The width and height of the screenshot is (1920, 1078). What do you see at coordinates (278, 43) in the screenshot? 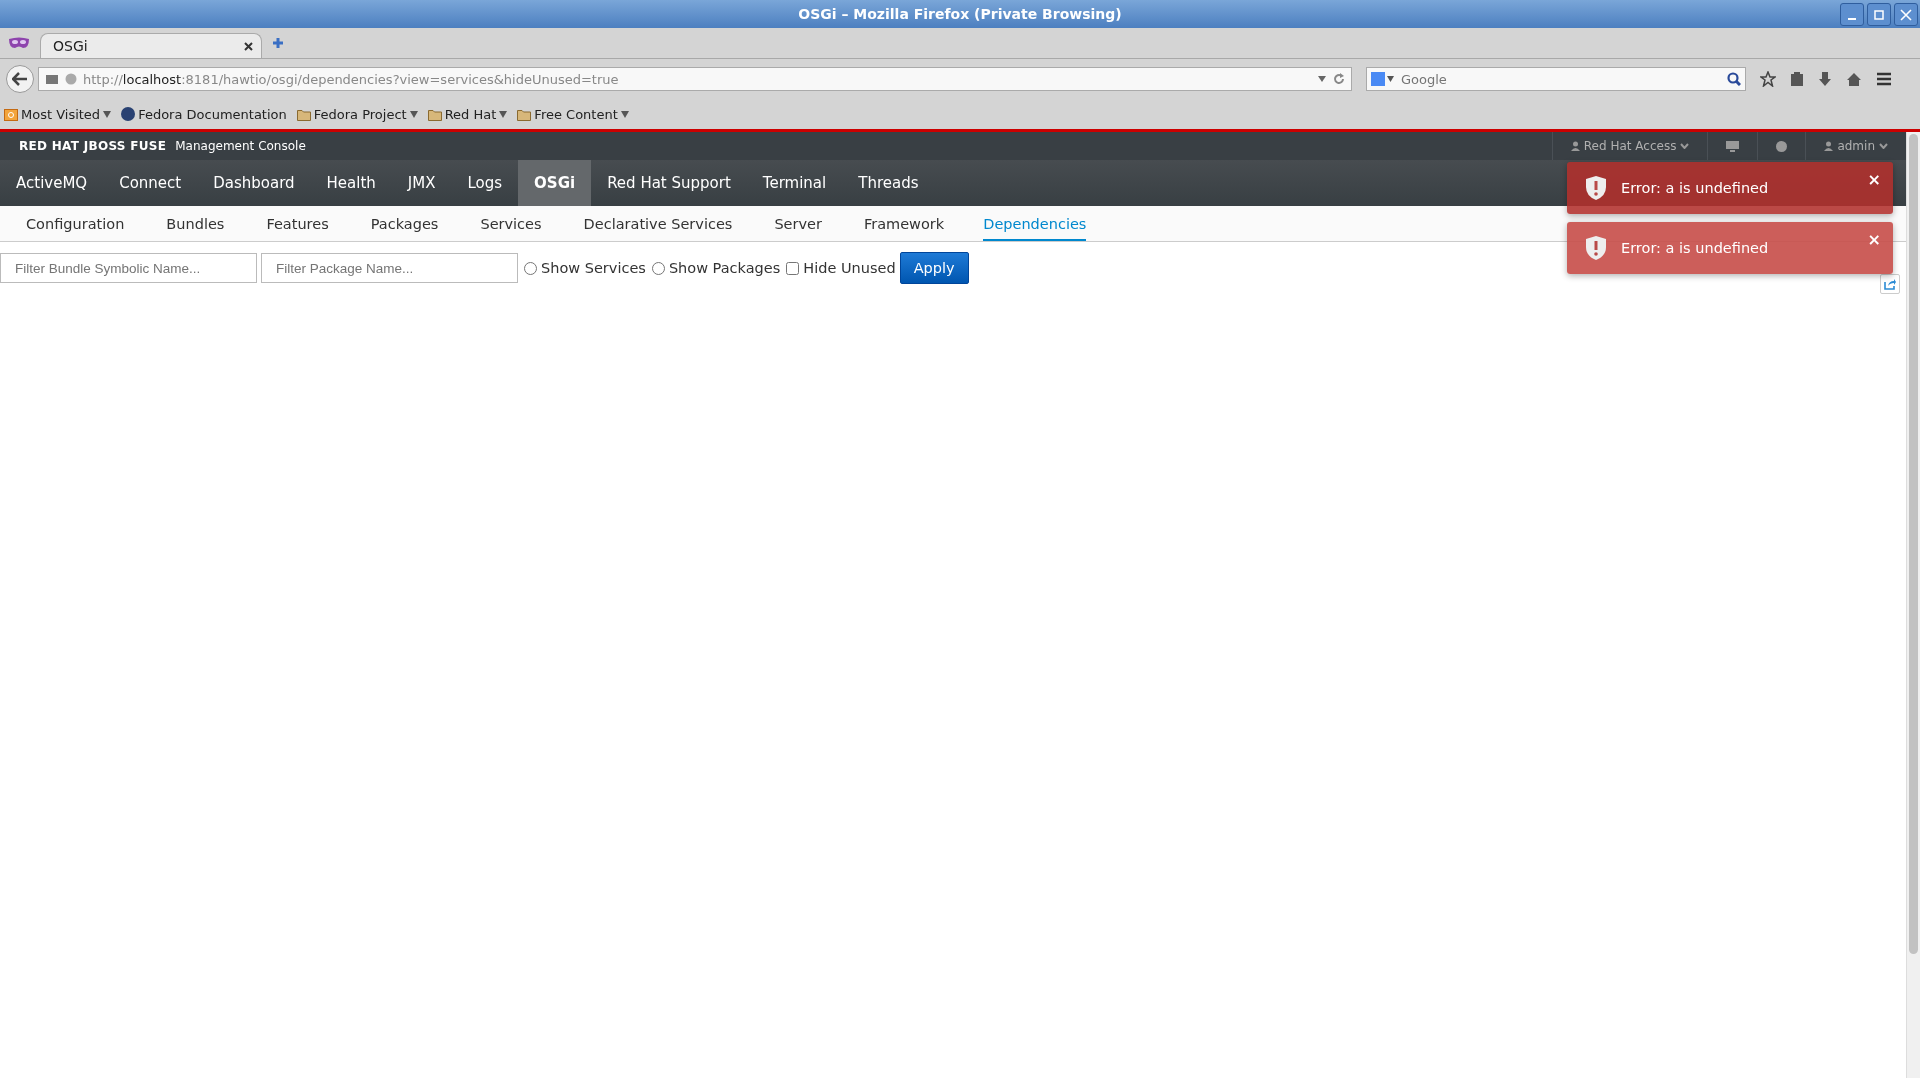
I see `new-tab-icon` at bounding box center [278, 43].